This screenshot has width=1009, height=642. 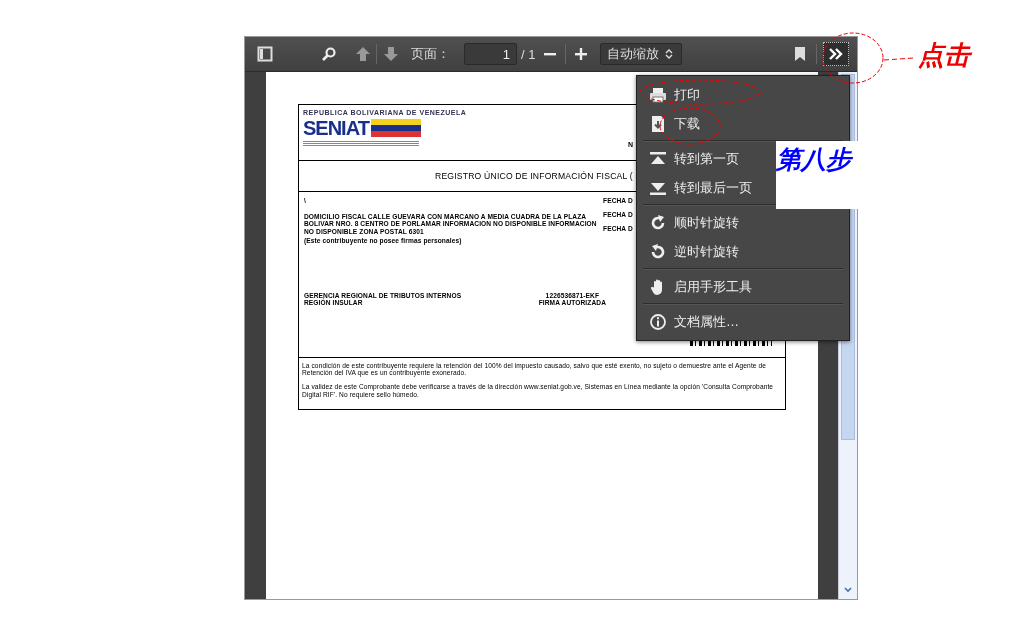 I want to click on annotation-label: 第八步, so click(x=817, y=175).